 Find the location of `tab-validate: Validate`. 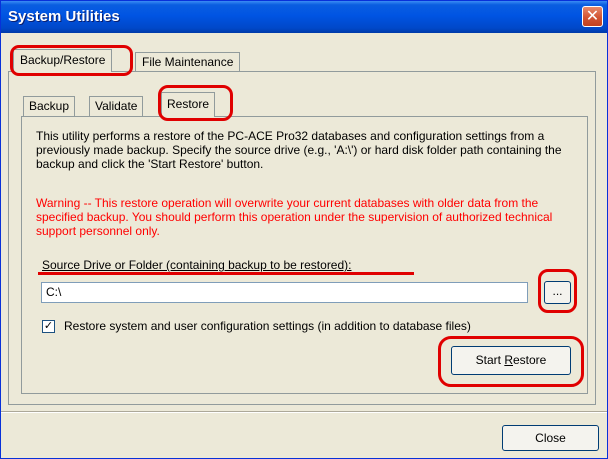

tab-validate: Validate is located at coordinates (116, 106).